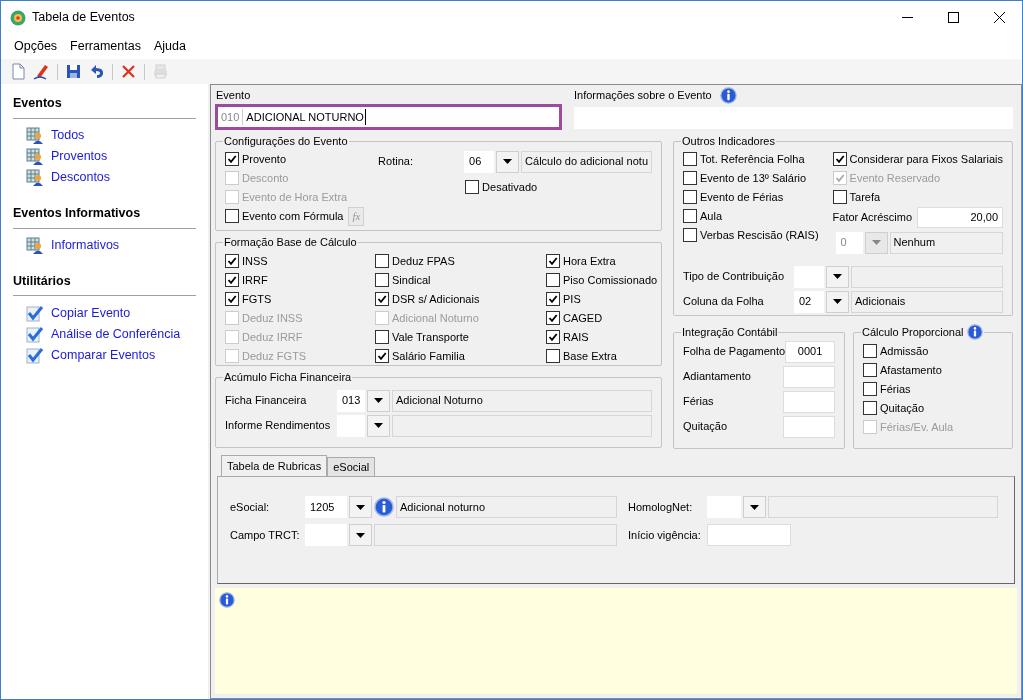 The image size is (1023, 700). I want to click on group-title: Cálculo Proporcional, so click(913, 332).